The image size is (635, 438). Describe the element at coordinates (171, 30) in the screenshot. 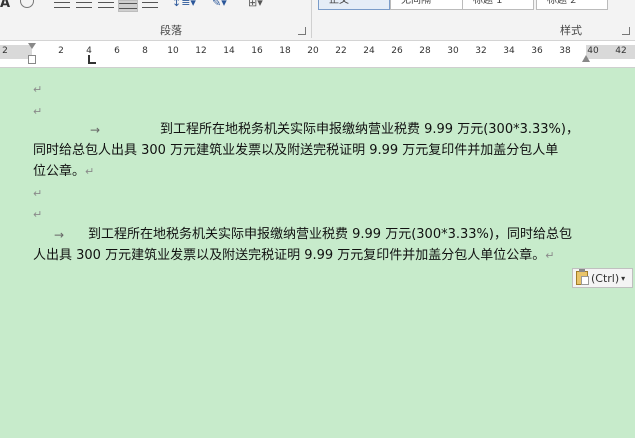

I see `paragraph-group-label: 段落` at that location.